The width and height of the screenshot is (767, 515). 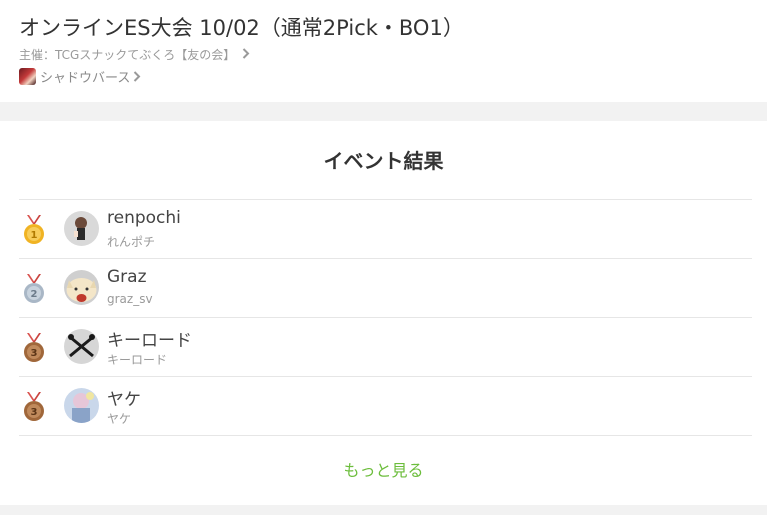 What do you see at coordinates (130, 299) in the screenshot?
I see `player-handle: graz_sv` at bounding box center [130, 299].